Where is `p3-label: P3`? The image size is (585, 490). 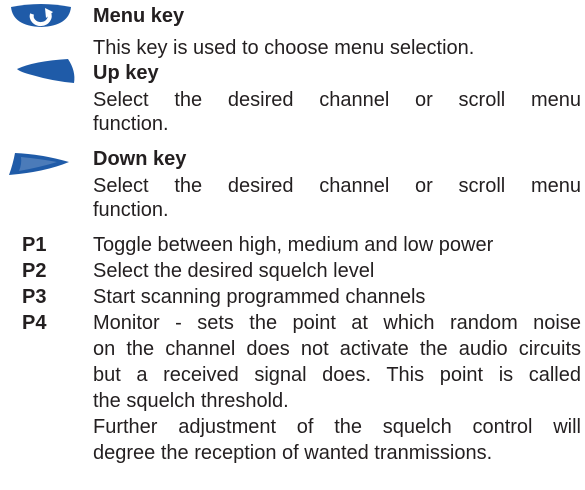
p3-label: P3 is located at coordinates (34, 297).